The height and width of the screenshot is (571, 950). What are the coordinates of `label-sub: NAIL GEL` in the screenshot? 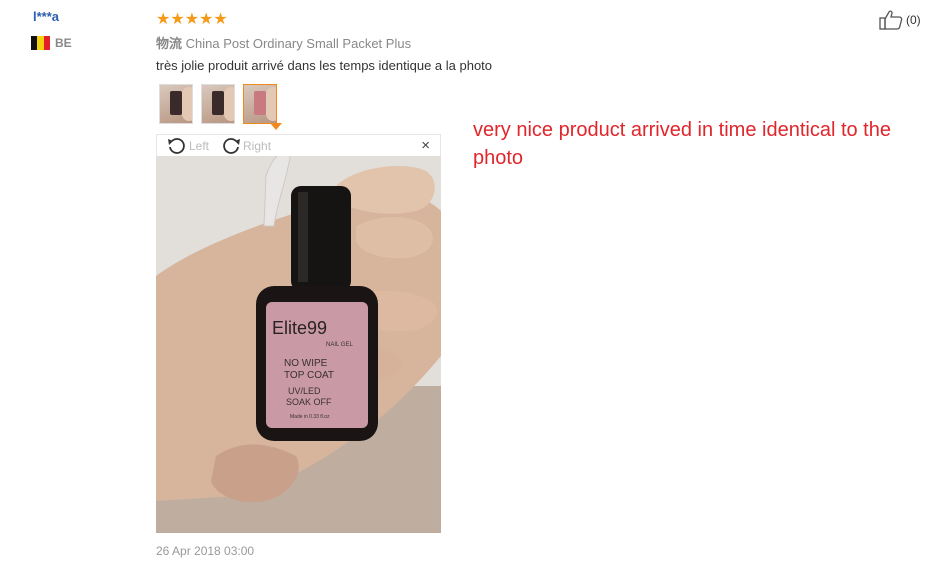 It's located at (339, 345).